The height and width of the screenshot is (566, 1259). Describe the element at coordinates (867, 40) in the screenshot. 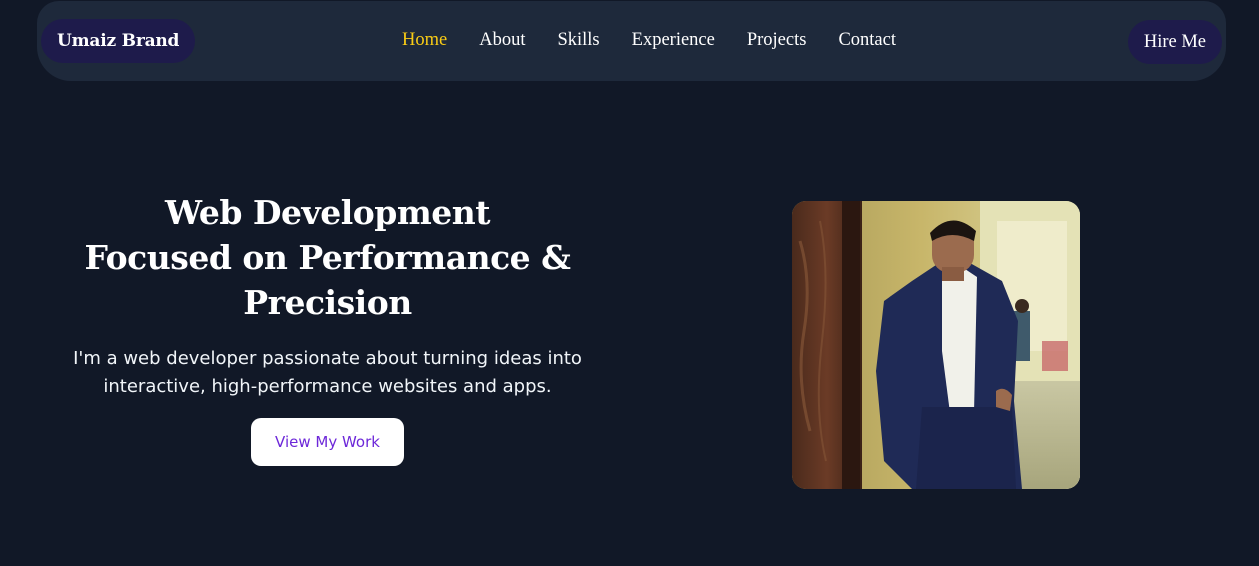

I see `nav-link-contact: Contact` at that location.